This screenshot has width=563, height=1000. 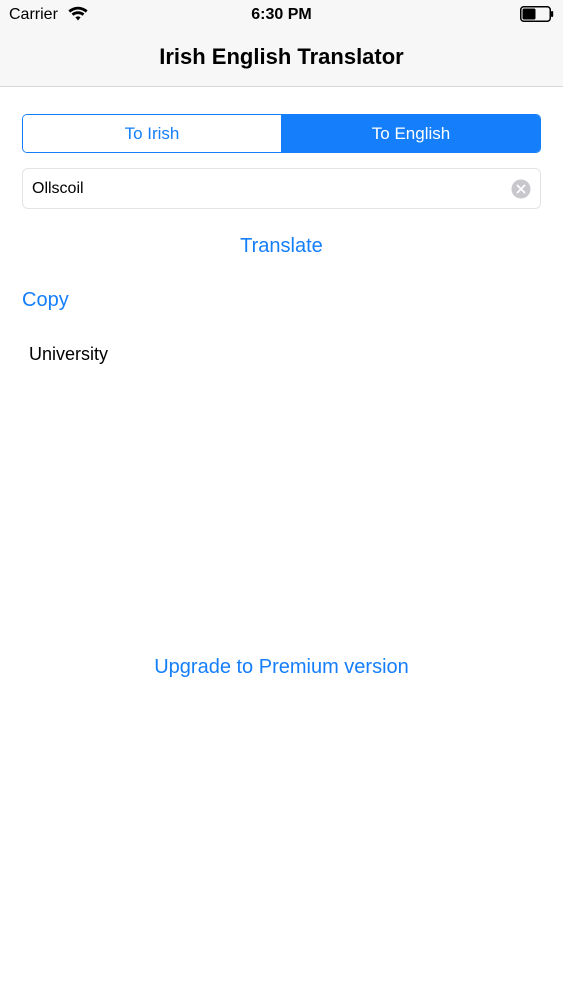 What do you see at coordinates (69, 354) in the screenshot?
I see `translation-result: University` at bounding box center [69, 354].